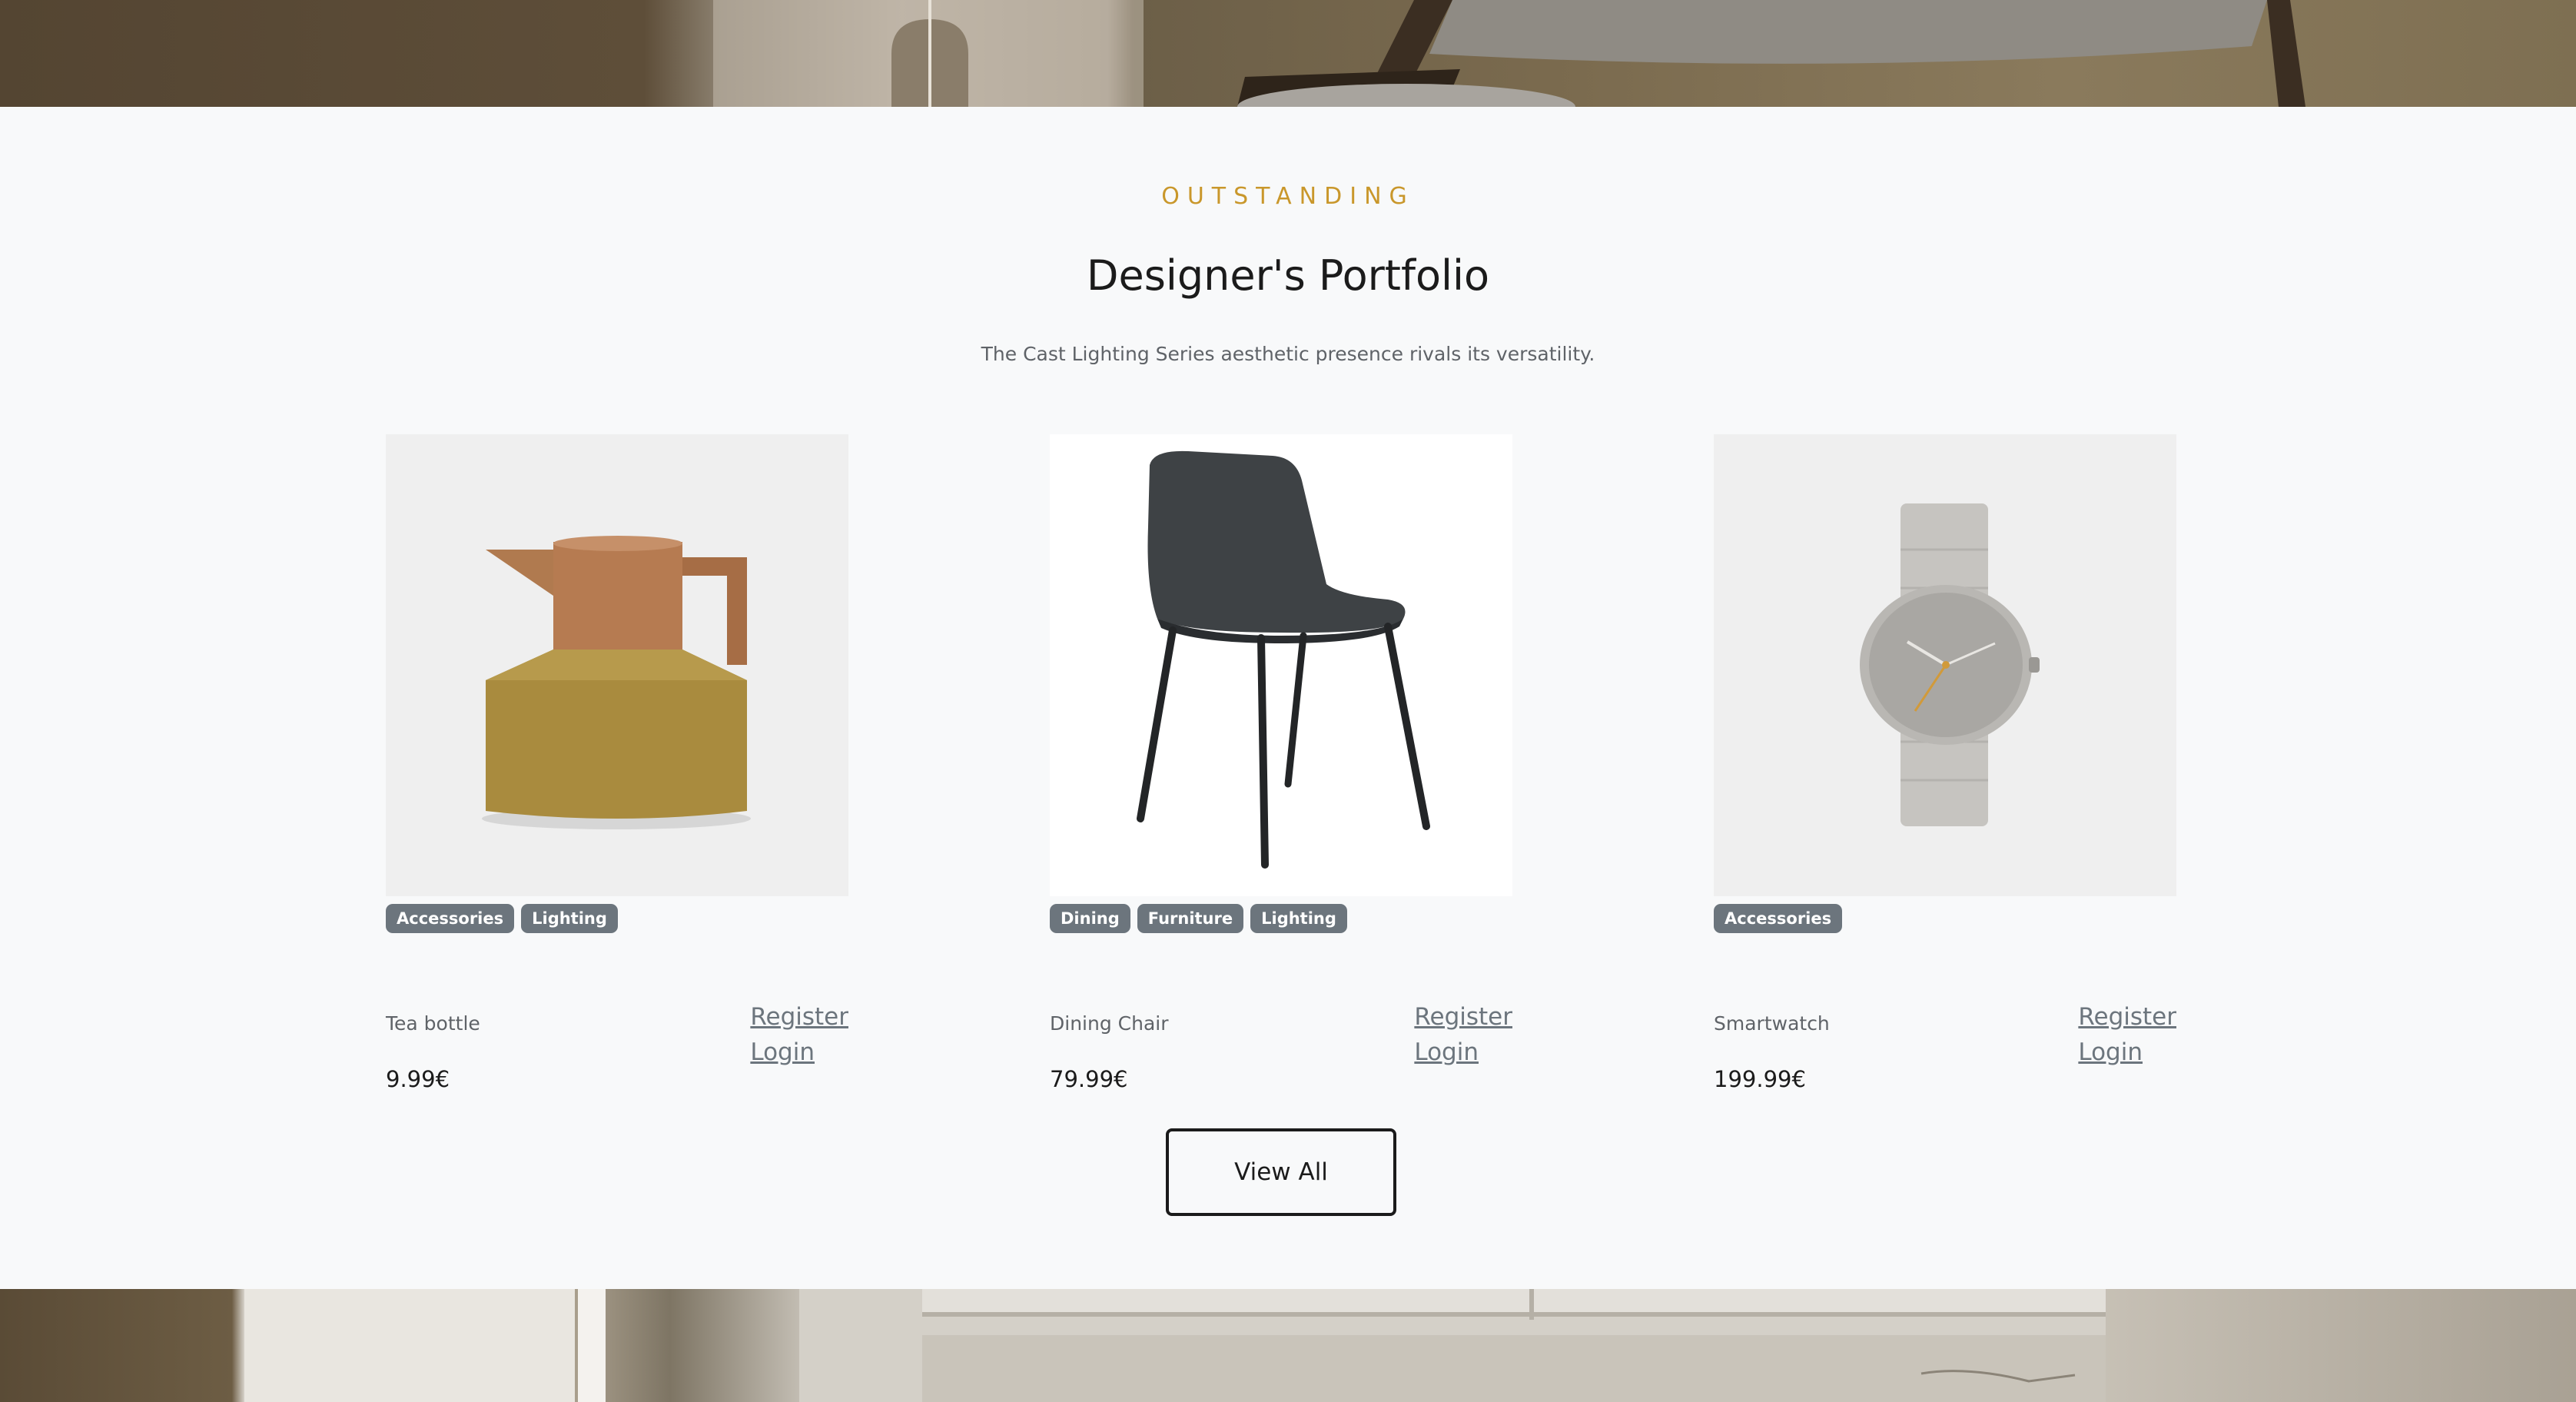 The width and height of the screenshot is (2576, 1402). Describe the element at coordinates (1288, 275) in the screenshot. I see `section-title: Designer's Portfolio` at that location.